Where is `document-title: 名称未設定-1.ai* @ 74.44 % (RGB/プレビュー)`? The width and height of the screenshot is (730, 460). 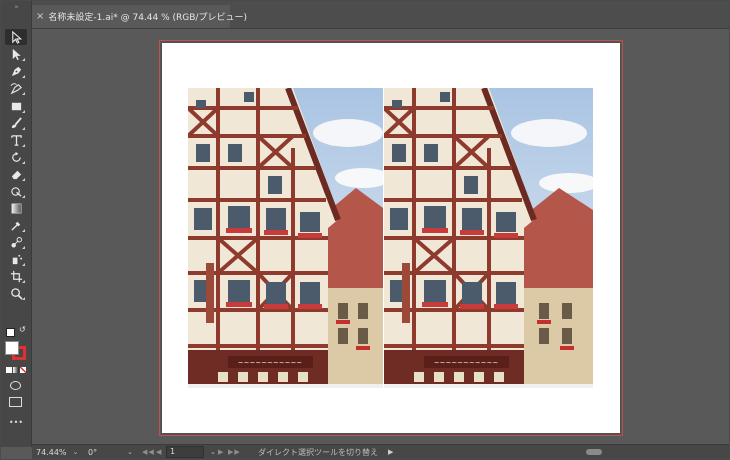
document-title: 名称未設定-1.ai* @ 74.44 % (RGB/プレビュー) is located at coordinates (147, 18).